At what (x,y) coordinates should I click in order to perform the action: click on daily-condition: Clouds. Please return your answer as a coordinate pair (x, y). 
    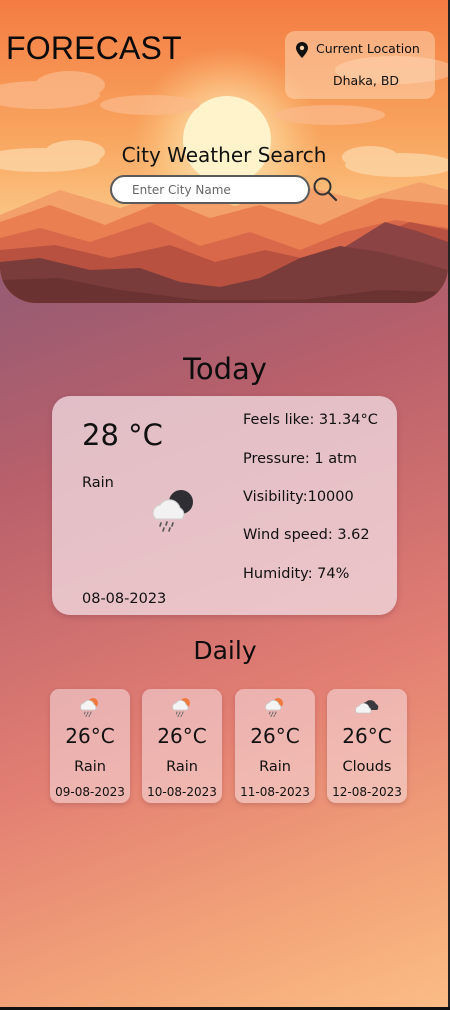
    Looking at the image, I should click on (367, 767).